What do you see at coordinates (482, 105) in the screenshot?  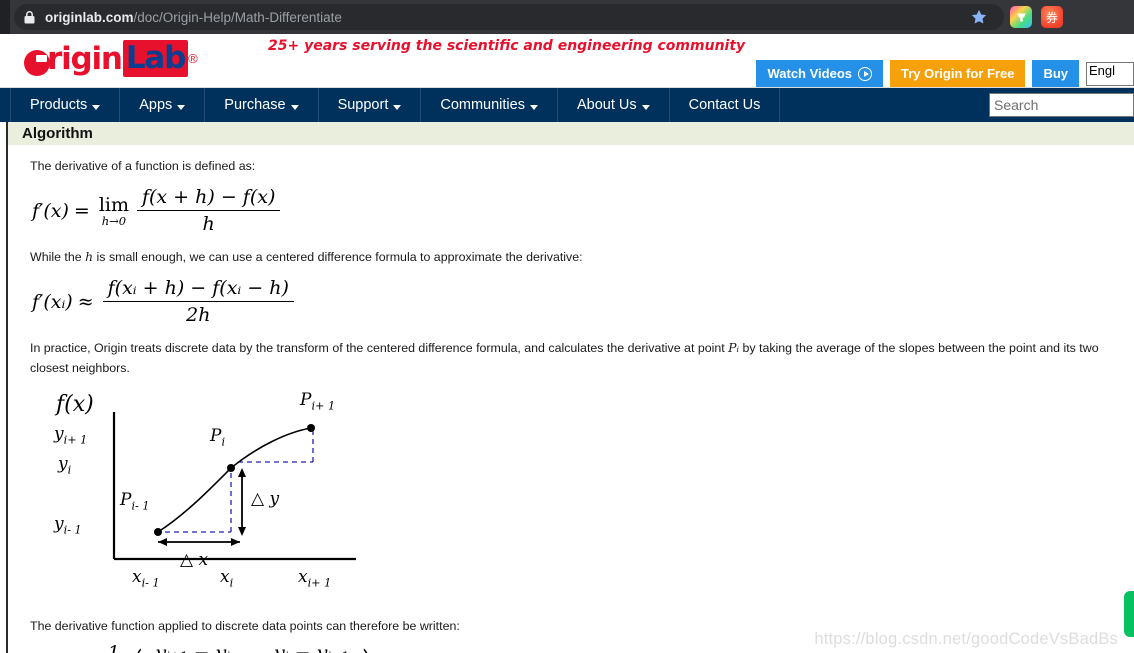 I see `nav-label: Communities` at bounding box center [482, 105].